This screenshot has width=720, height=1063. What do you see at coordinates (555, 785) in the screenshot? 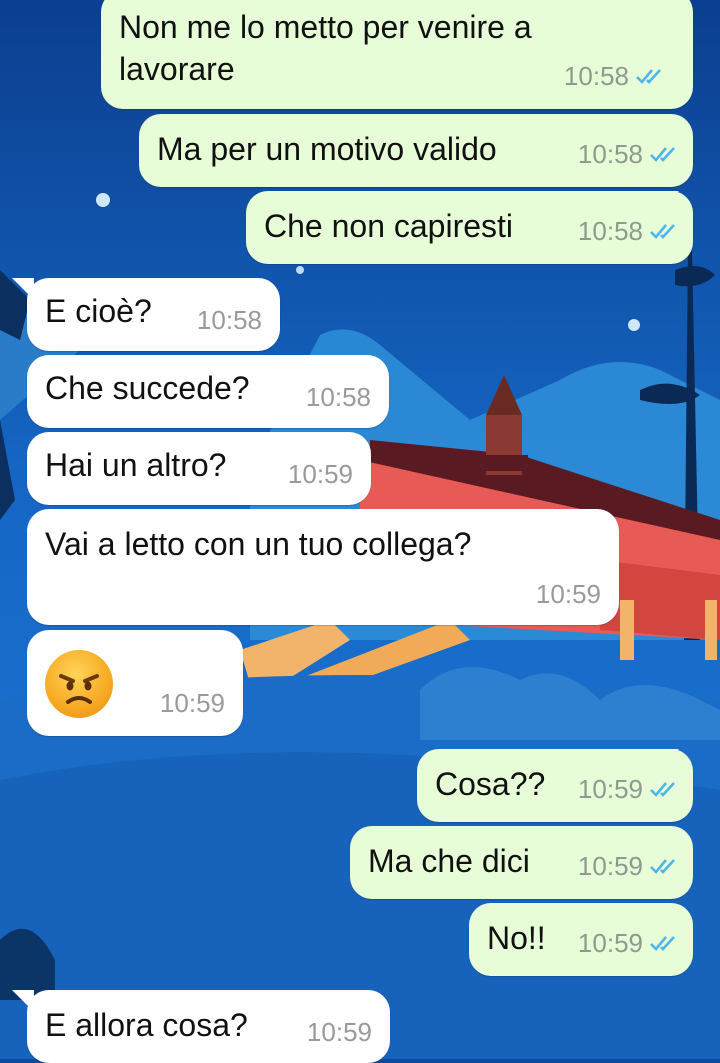
I see `outgoing-message: Cosa?? 10:59` at bounding box center [555, 785].